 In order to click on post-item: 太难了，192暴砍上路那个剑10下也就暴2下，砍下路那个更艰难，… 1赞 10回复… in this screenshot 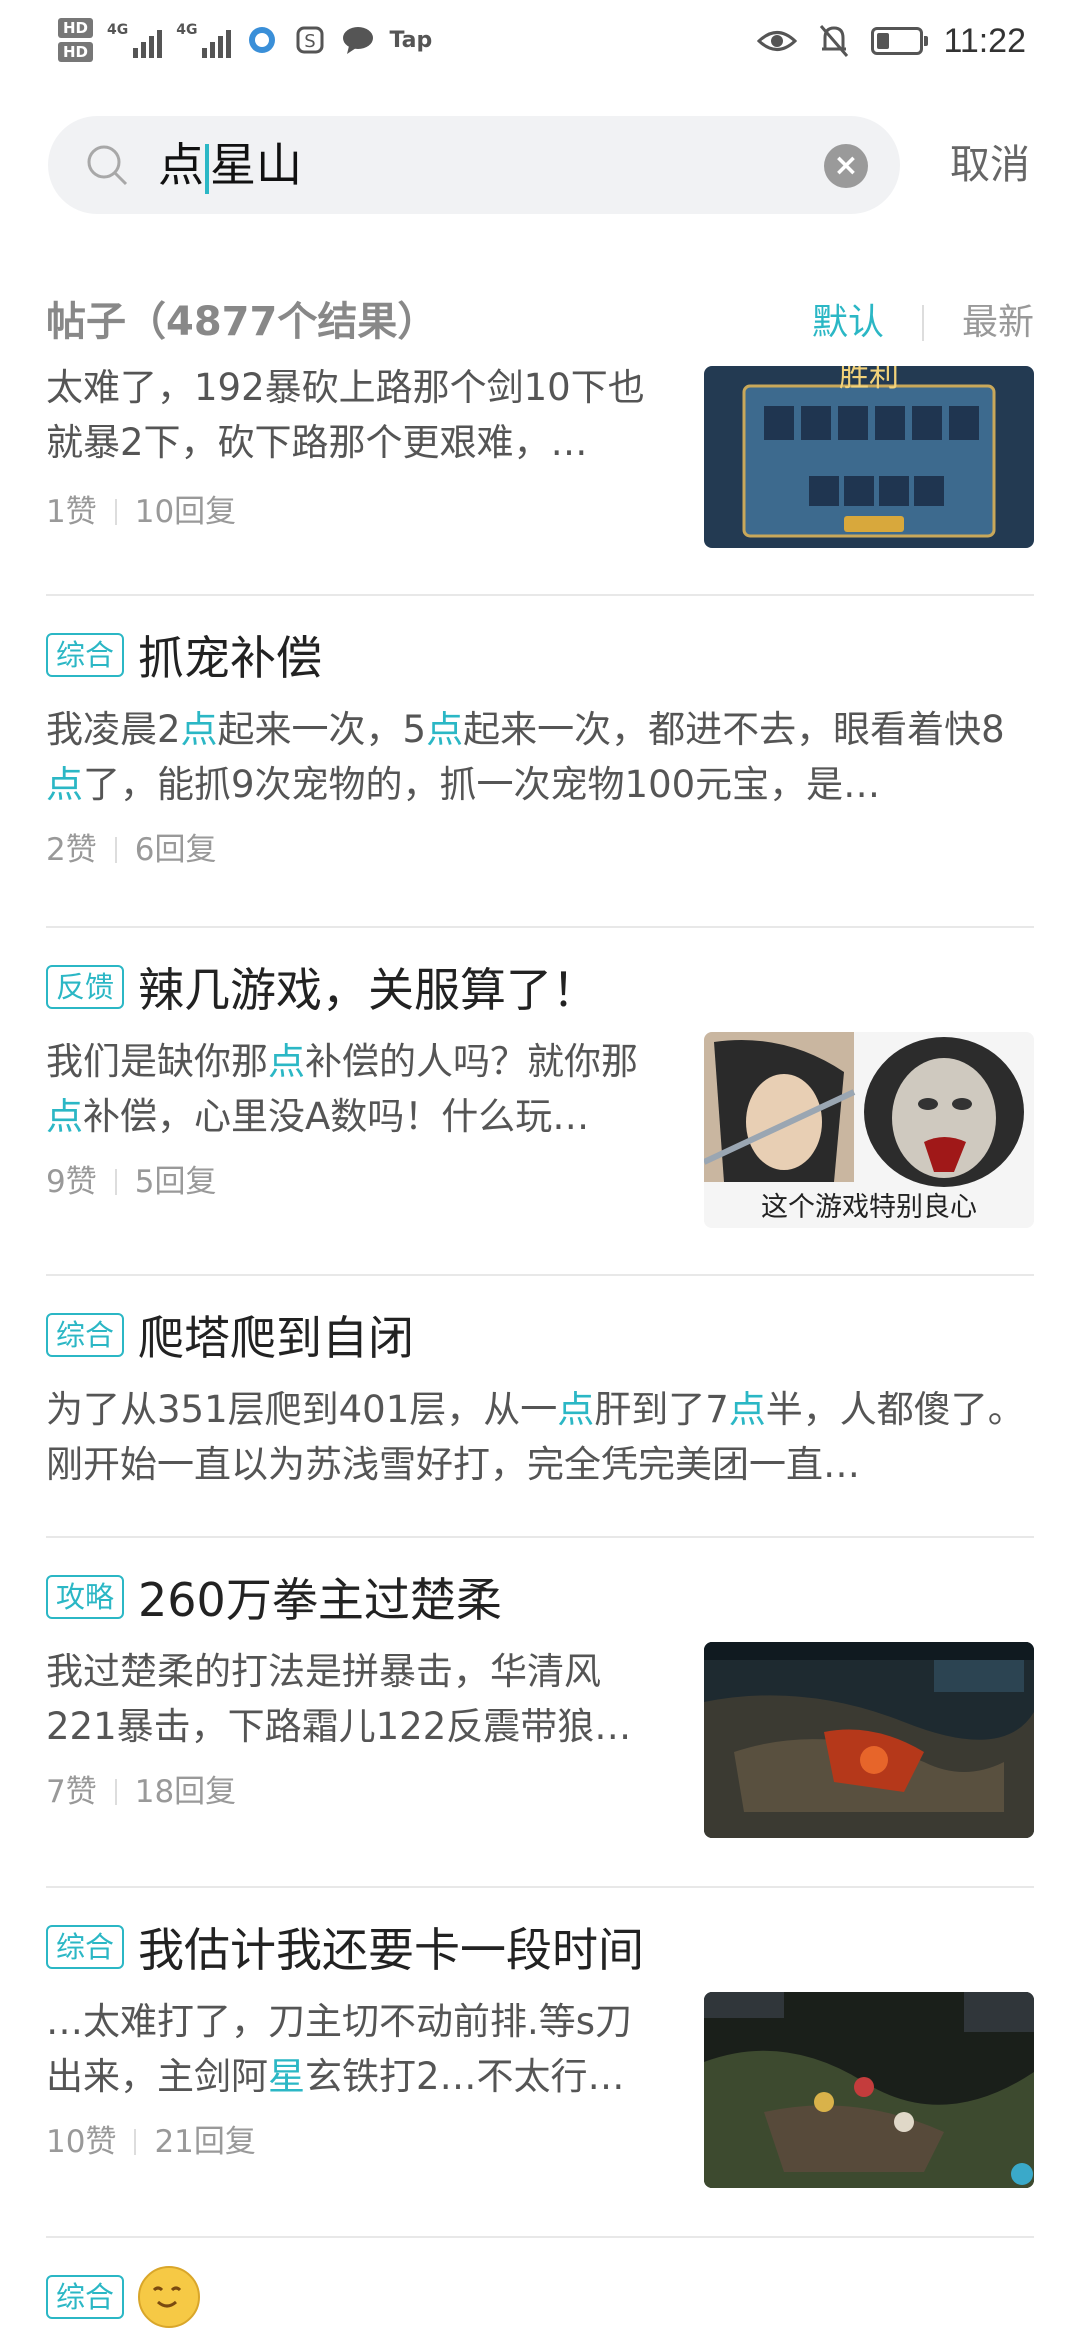, I will do `click(540, 465)`.